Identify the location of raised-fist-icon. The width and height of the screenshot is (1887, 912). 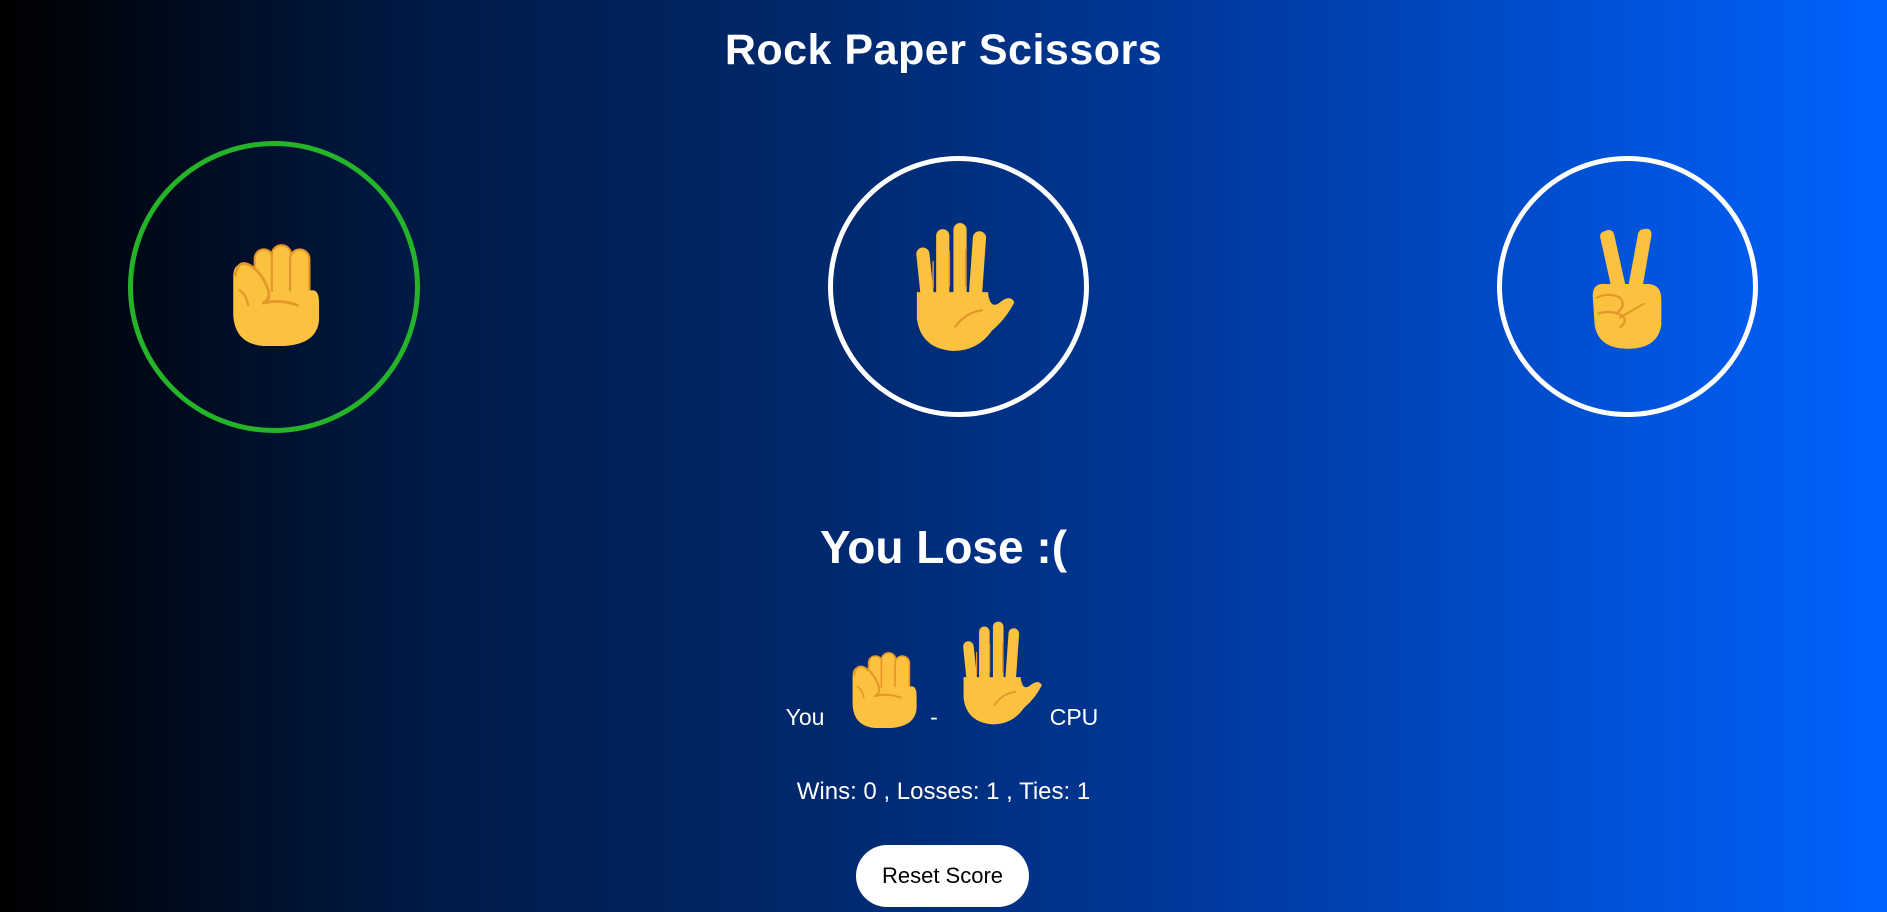
(274, 287).